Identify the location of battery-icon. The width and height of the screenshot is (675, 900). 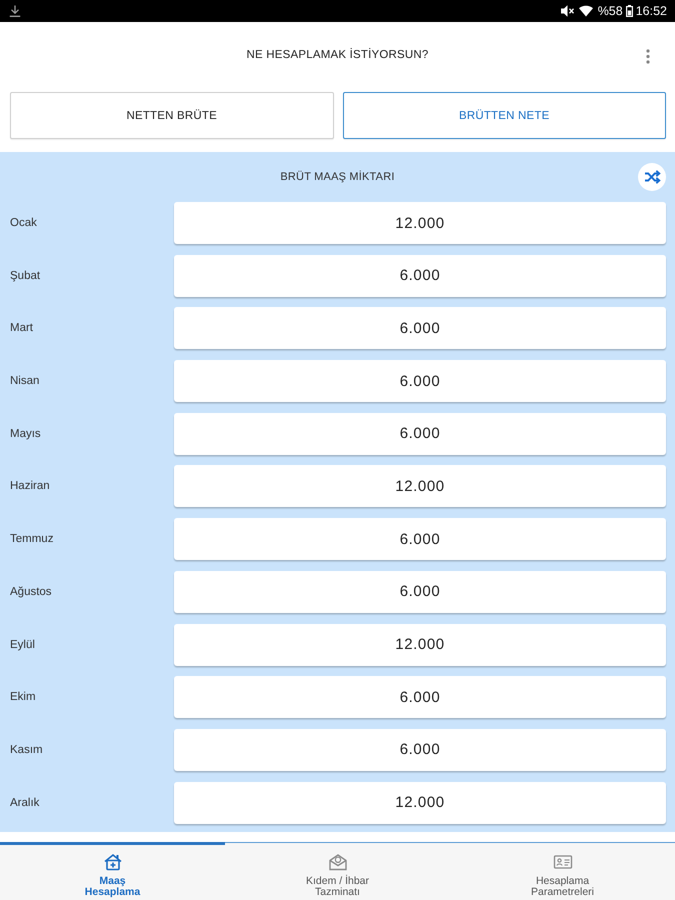
(629, 11).